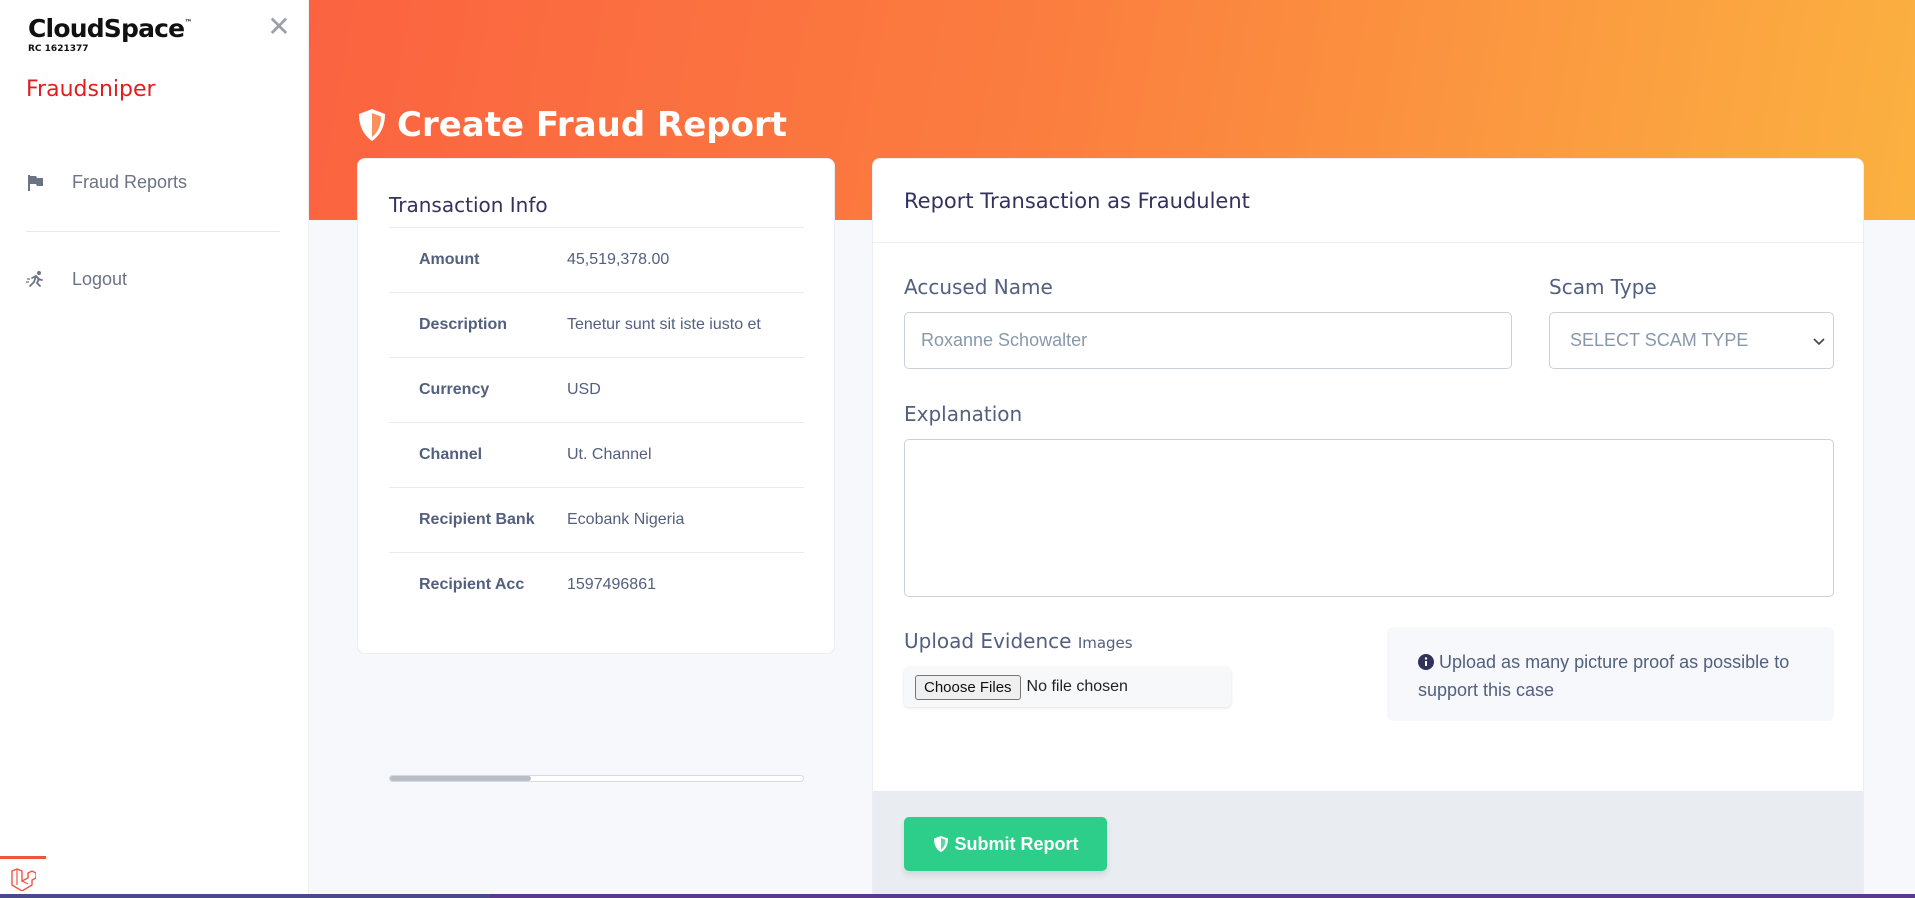 Image resolution: width=1915 pixels, height=898 pixels. I want to click on brand-trademark: ™, so click(188, 22).